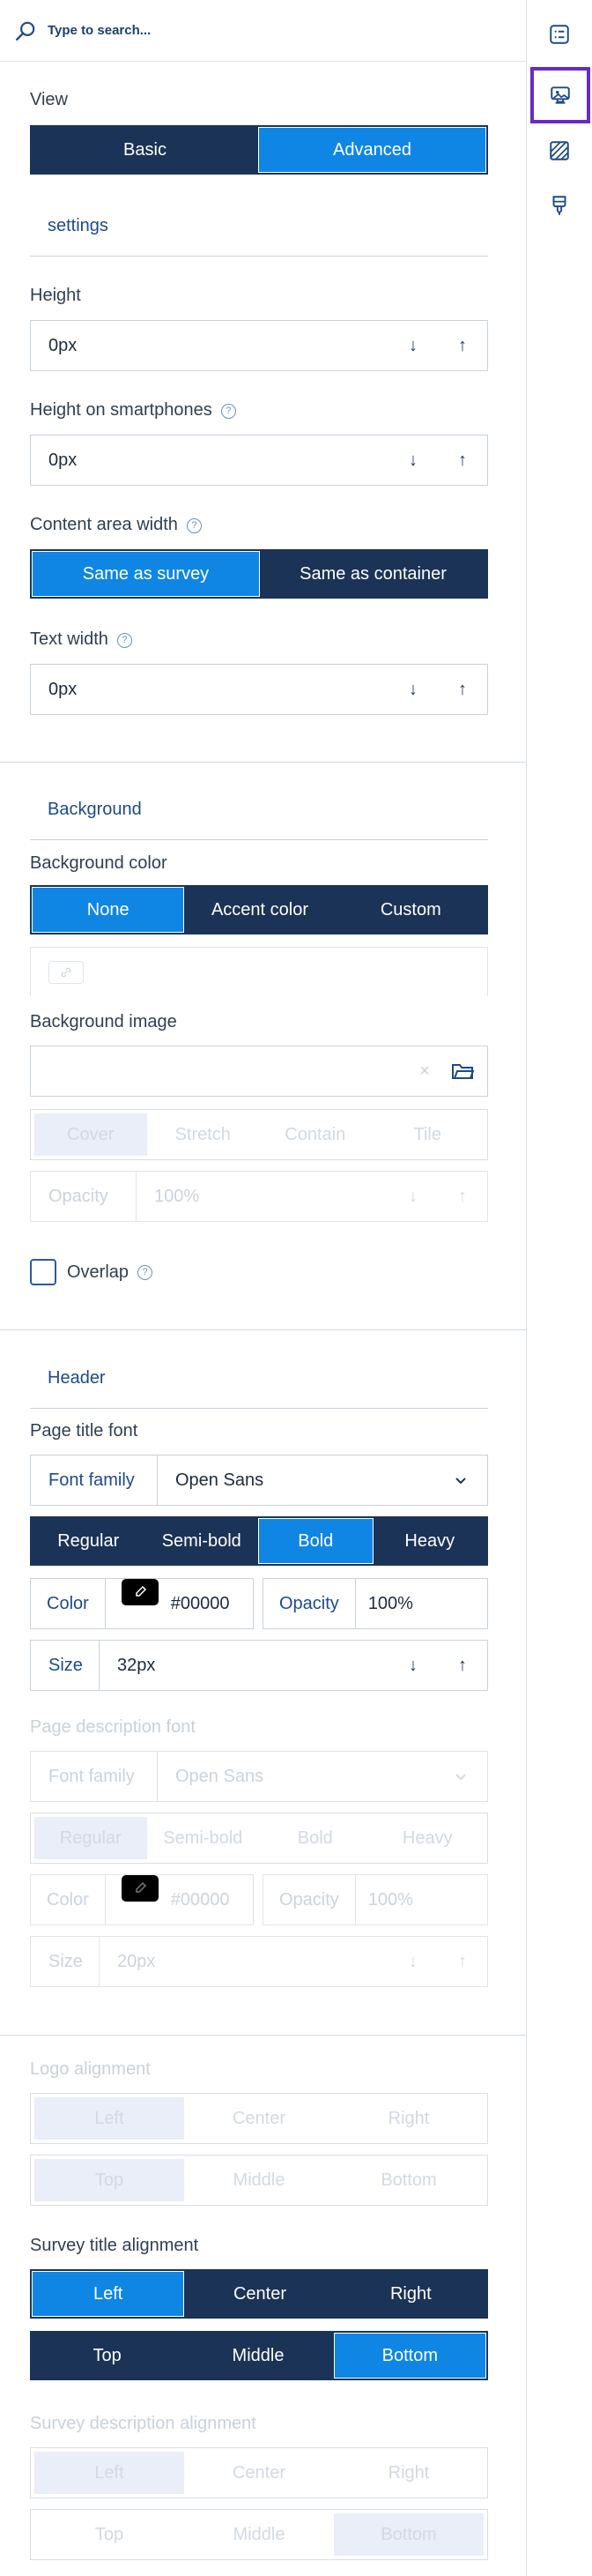 This screenshot has width=592, height=2576. I want to click on view-basic-option: Basic, so click(145, 150).